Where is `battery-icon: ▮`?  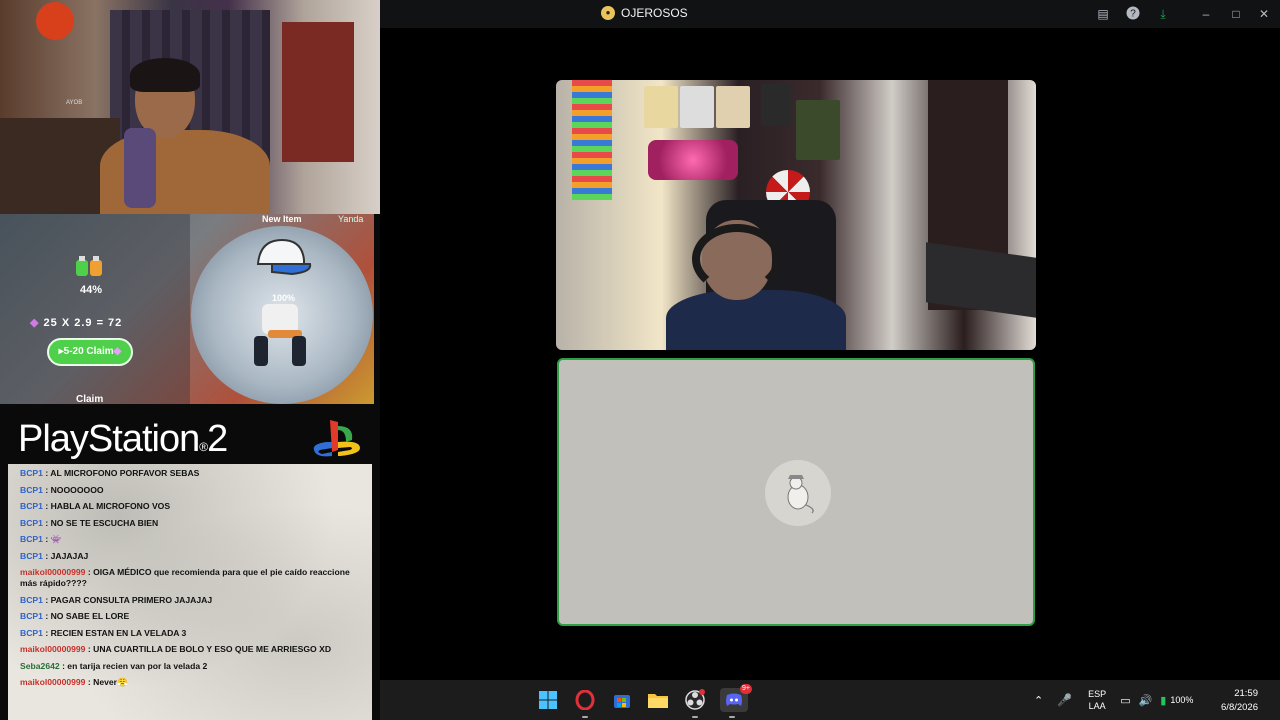 battery-icon: ▮ is located at coordinates (1163, 700).